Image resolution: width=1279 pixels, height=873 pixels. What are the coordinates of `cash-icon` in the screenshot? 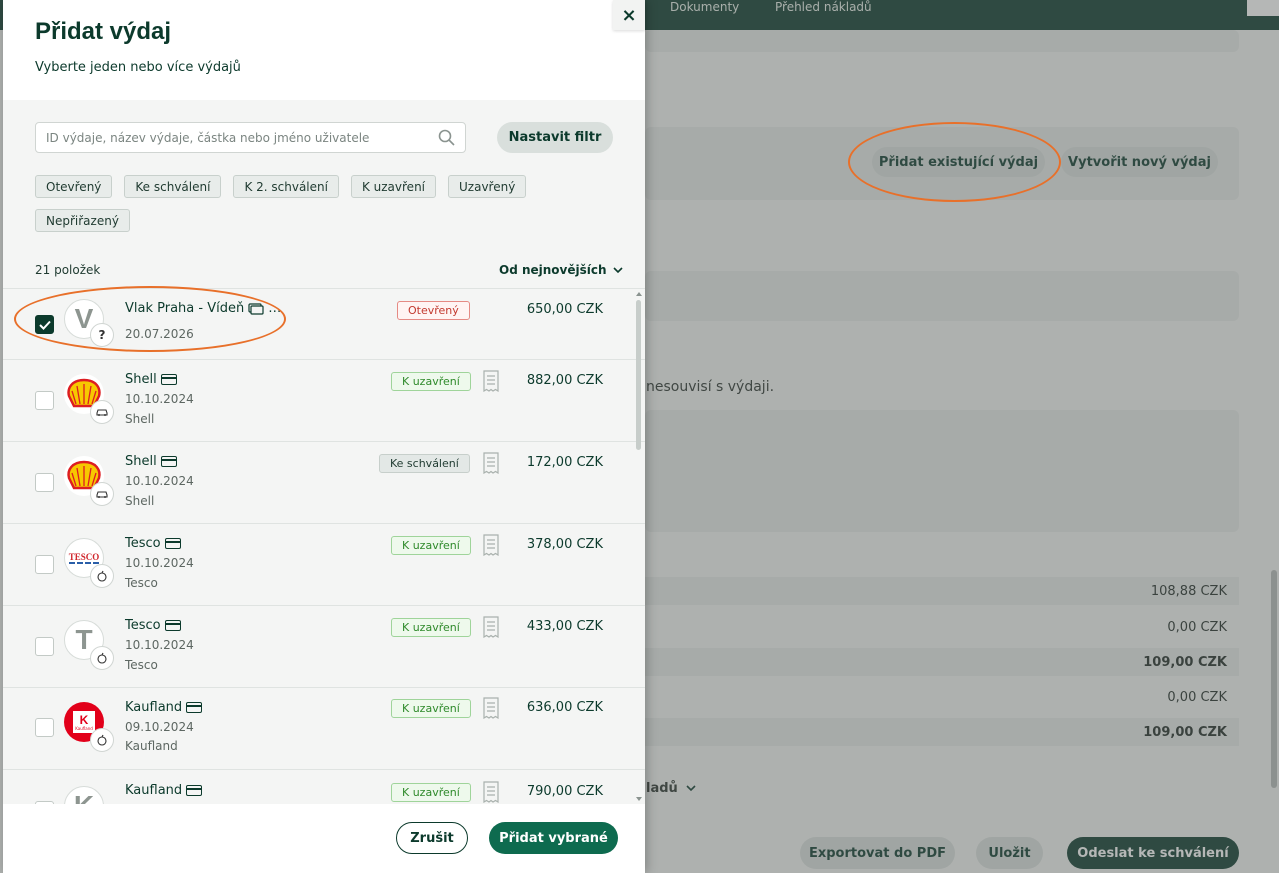 It's located at (256, 308).